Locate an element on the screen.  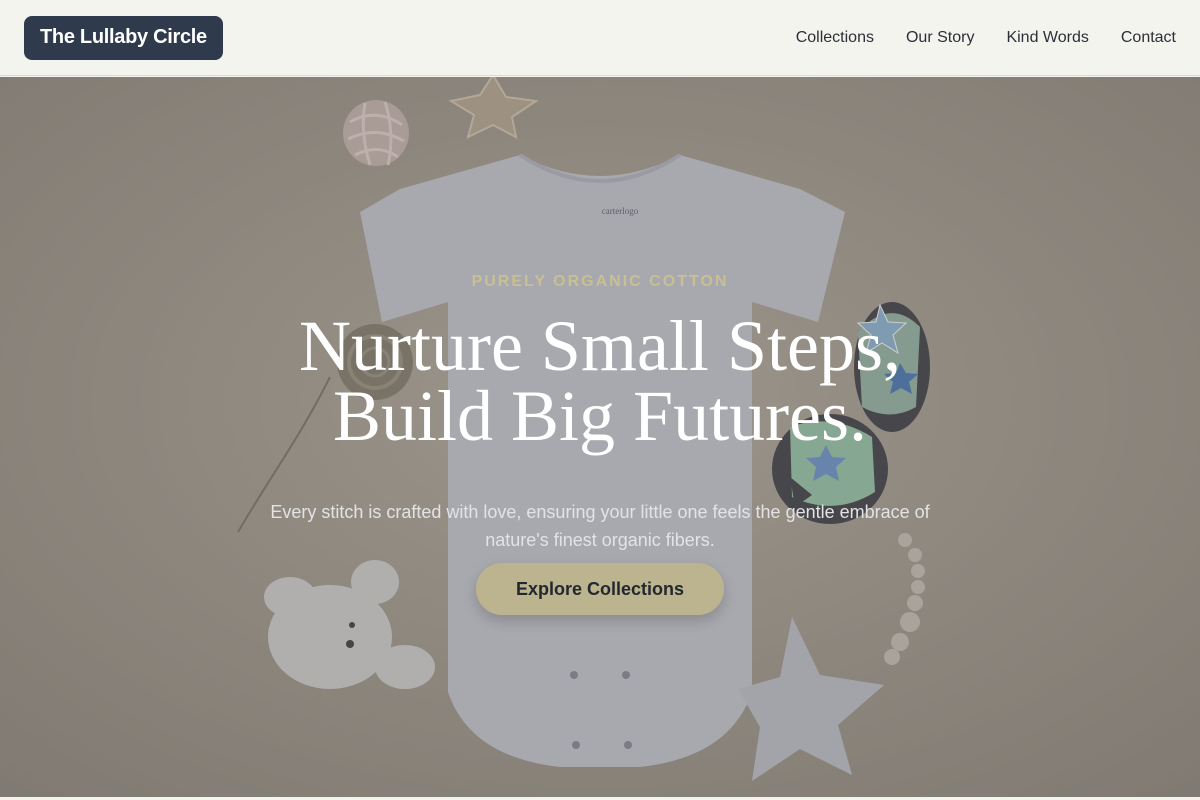
nav-collections: Collections is located at coordinates (835, 38).